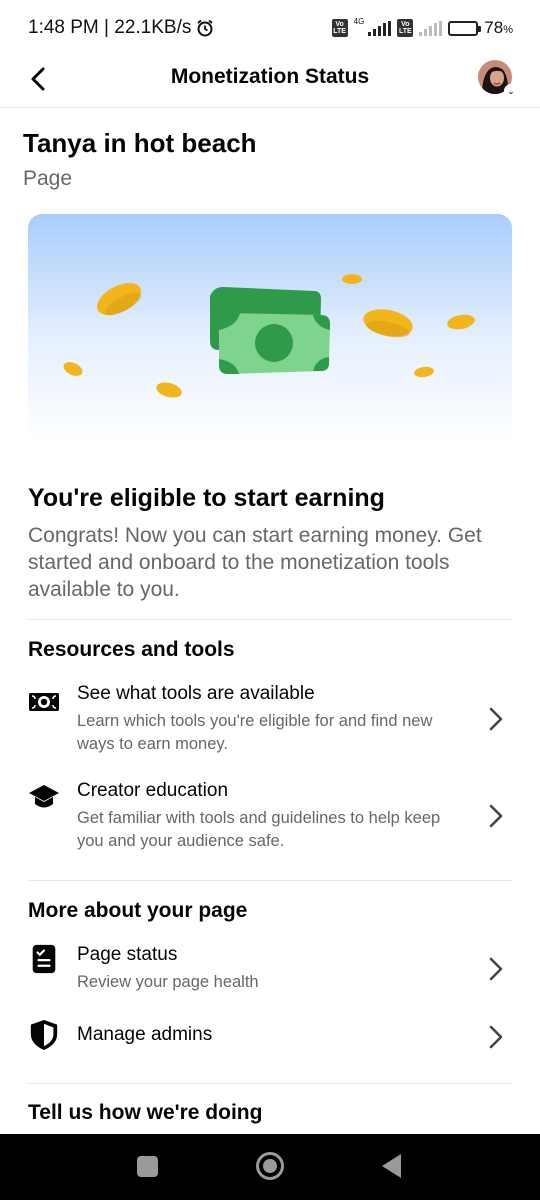  I want to click on battery-icon, so click(465, 28).